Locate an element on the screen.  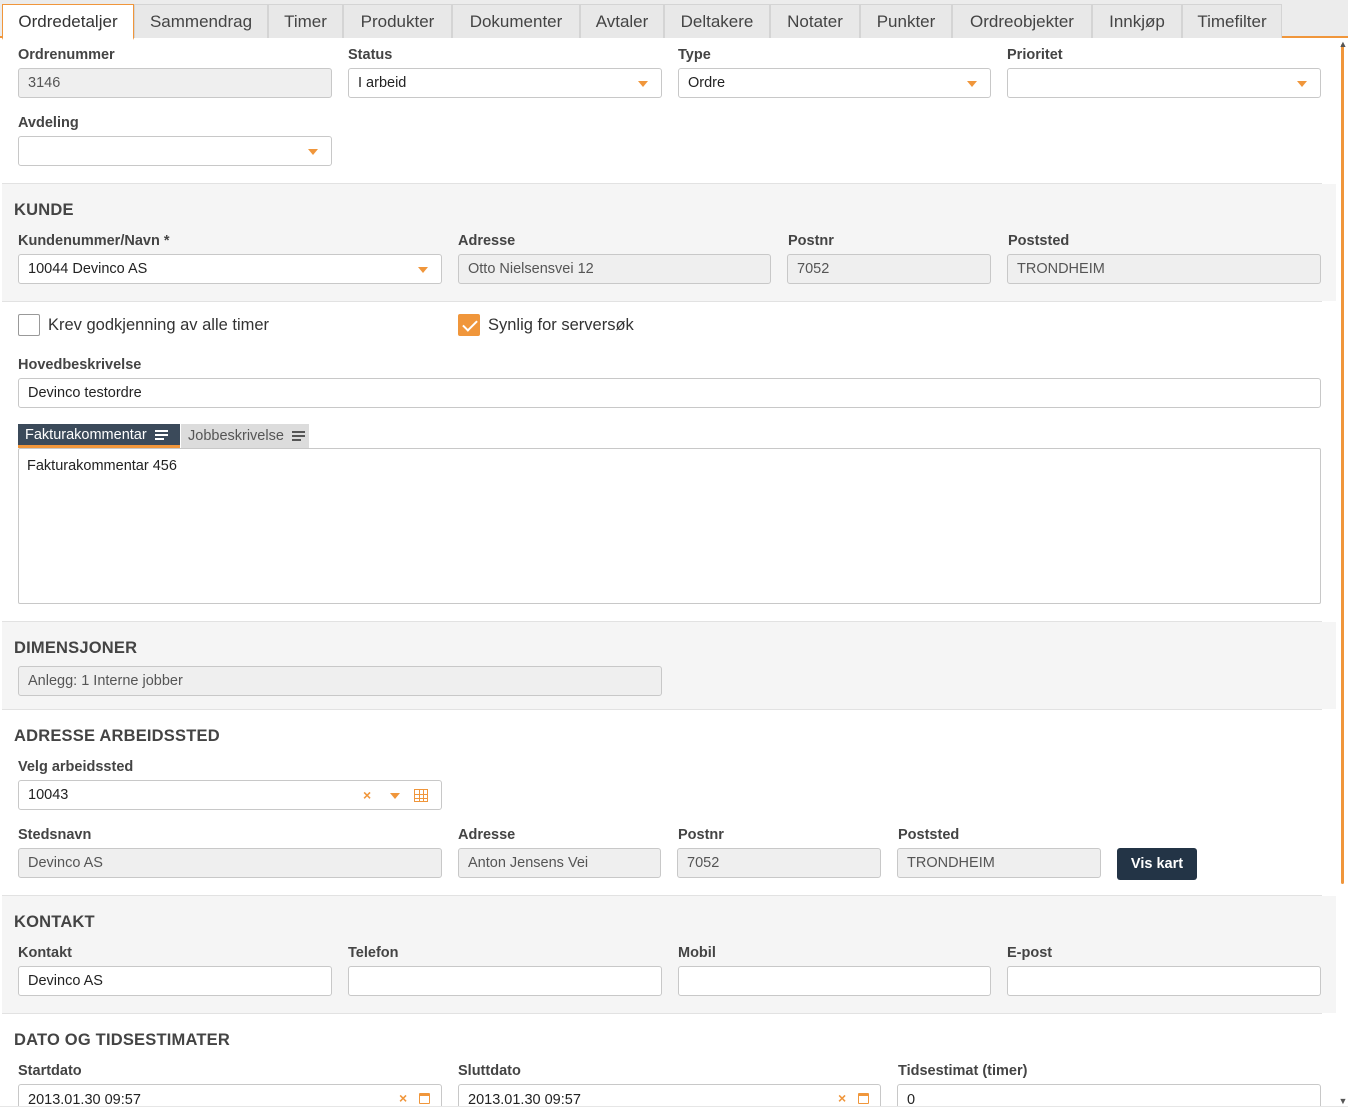
tab-timefilter: Timefilter is located at coordinates (1232, 21).